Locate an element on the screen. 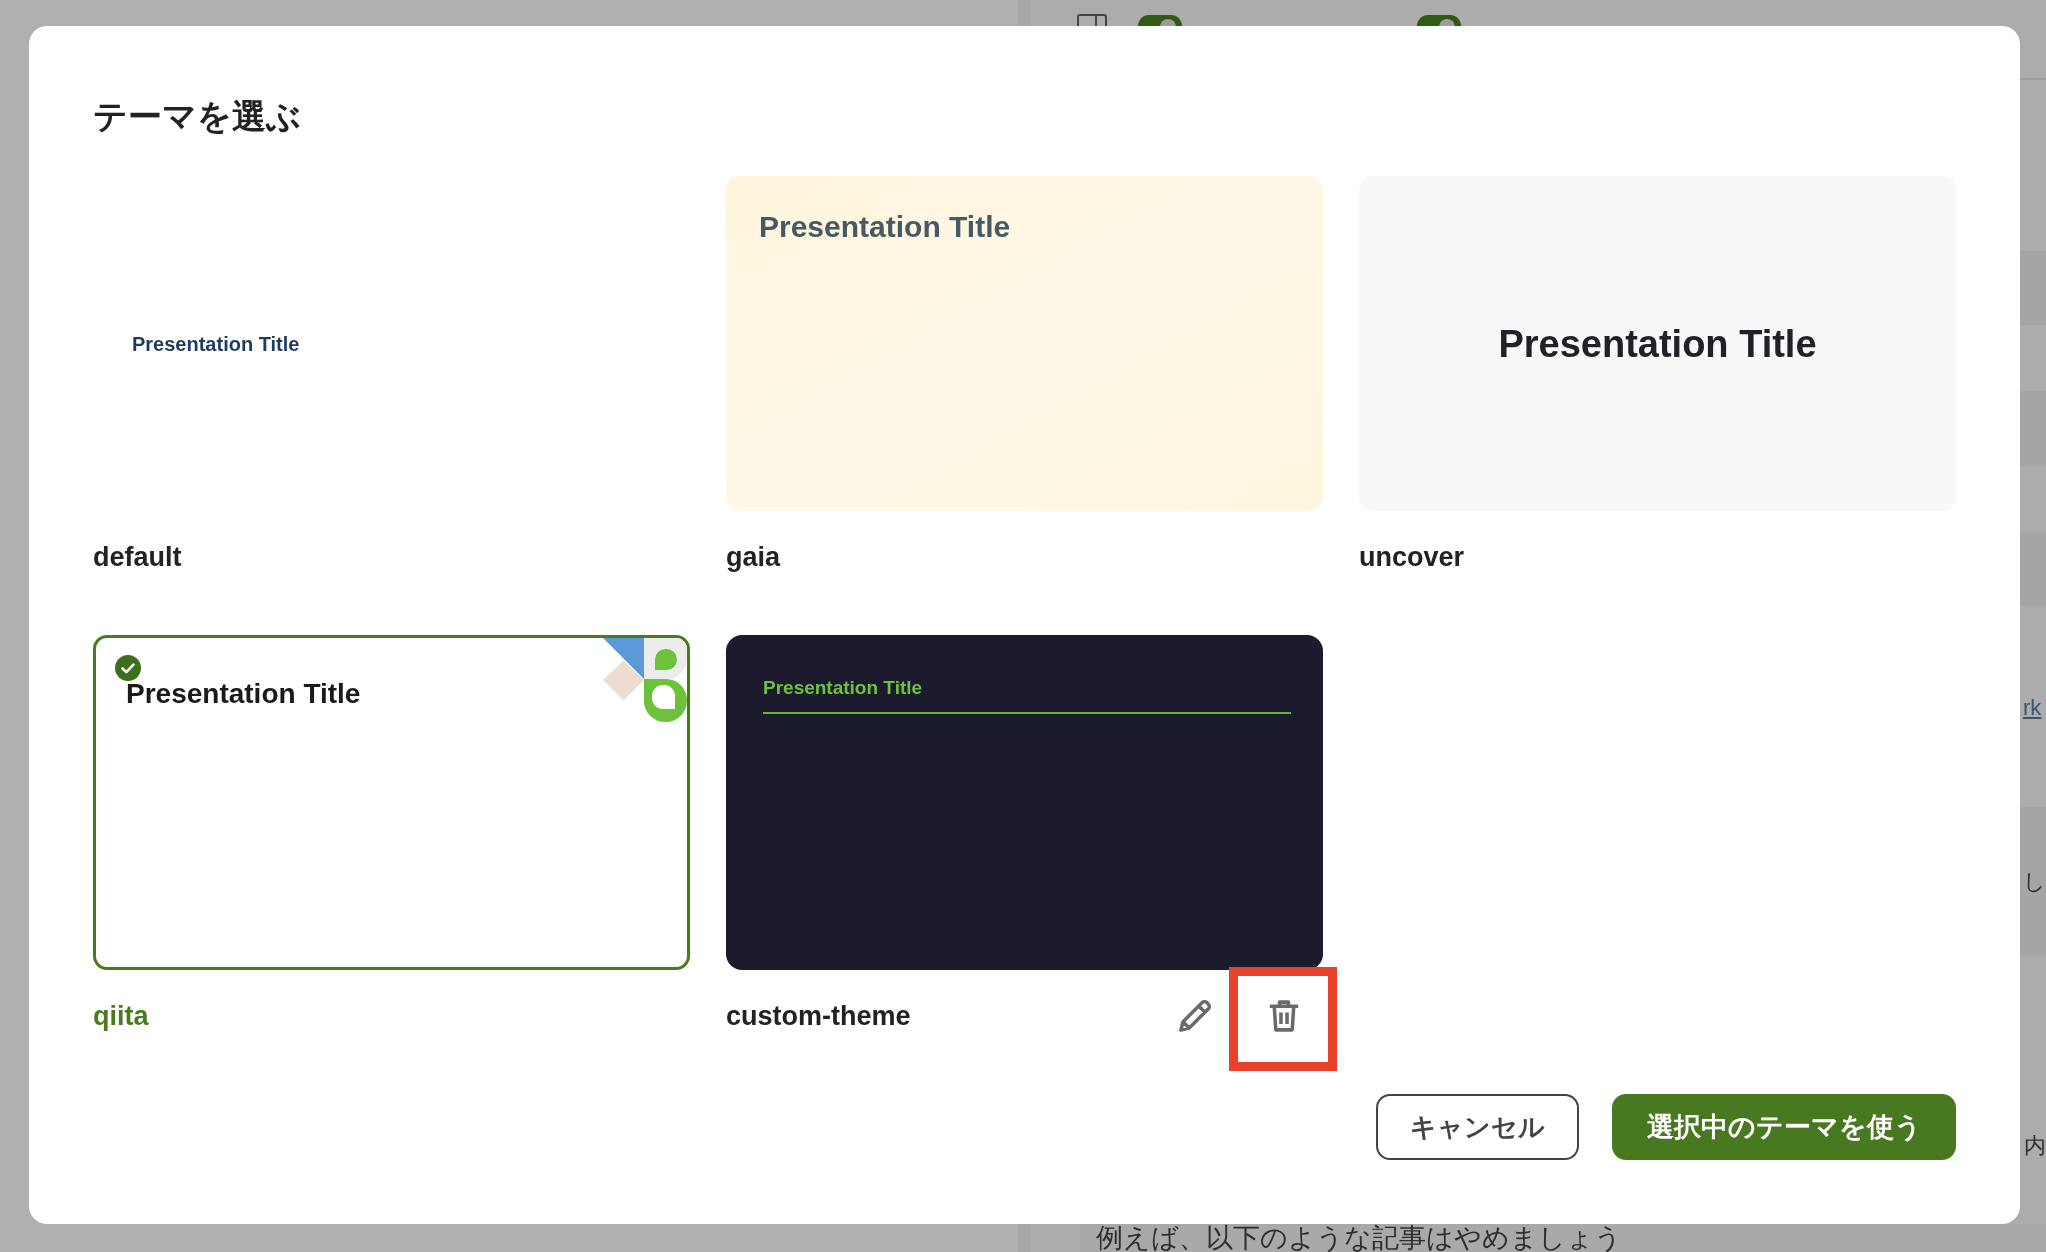 Image resolution: width=2046 pixels, height=1252 pixels. theme-name: custom-theme is located at coordinates (818, 1016).